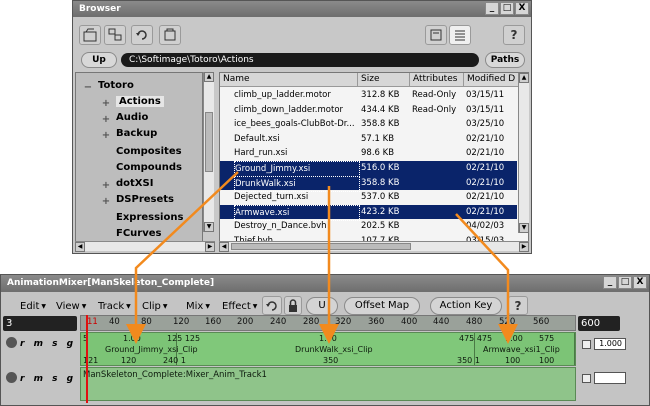  Describe the element at coordinates (145, 246) in the screenshot. I see `tree-hscrollbar: ◀ ▶` at that location.